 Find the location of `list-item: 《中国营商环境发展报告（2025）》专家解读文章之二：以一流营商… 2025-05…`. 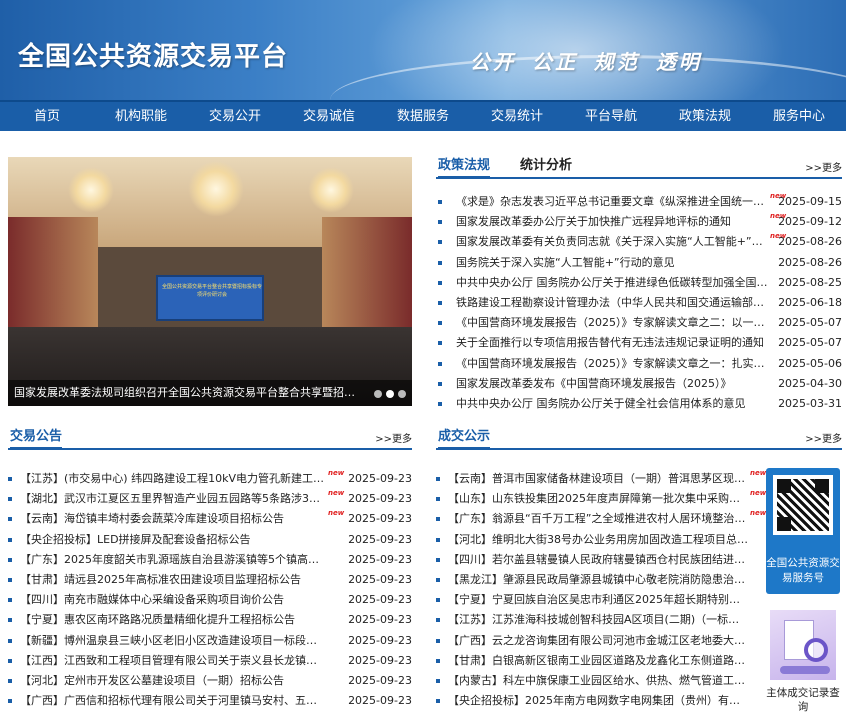

list-item: 《中国营商环境发展报告（2025）》专家解读文章之二：以一流营商… 2025-05… is located at coordinates (640, 323).